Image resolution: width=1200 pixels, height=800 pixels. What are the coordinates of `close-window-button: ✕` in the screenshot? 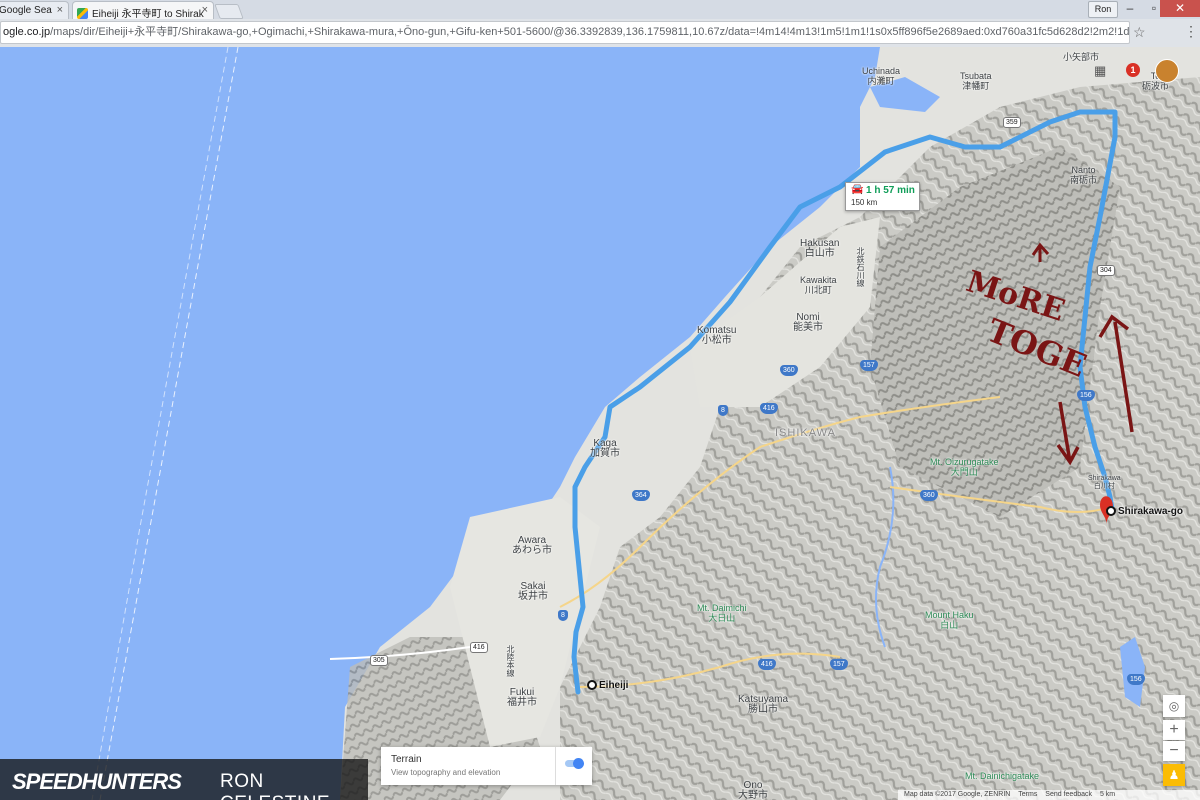 It's located at (1180, 8).